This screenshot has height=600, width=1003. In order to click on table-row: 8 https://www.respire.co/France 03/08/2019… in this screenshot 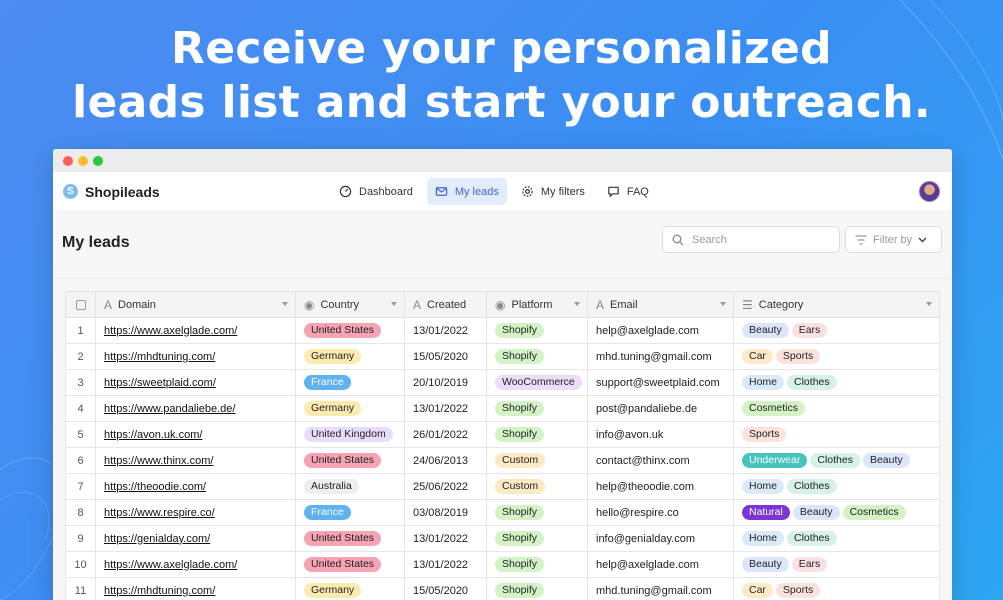, I will do `click(502, 512)`.